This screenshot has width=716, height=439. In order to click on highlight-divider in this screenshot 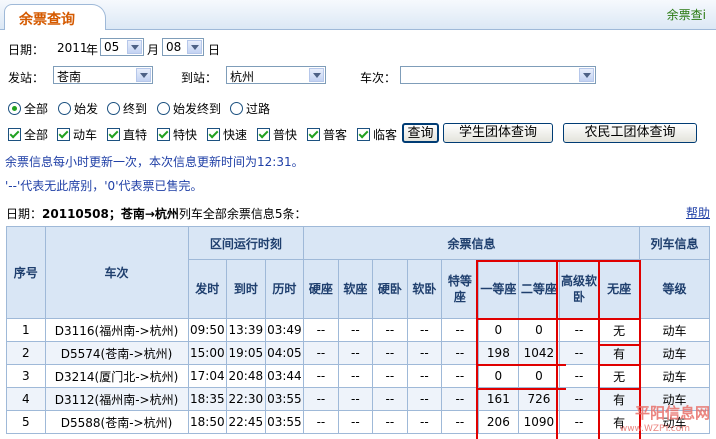, I will do `click(557, 349)`.